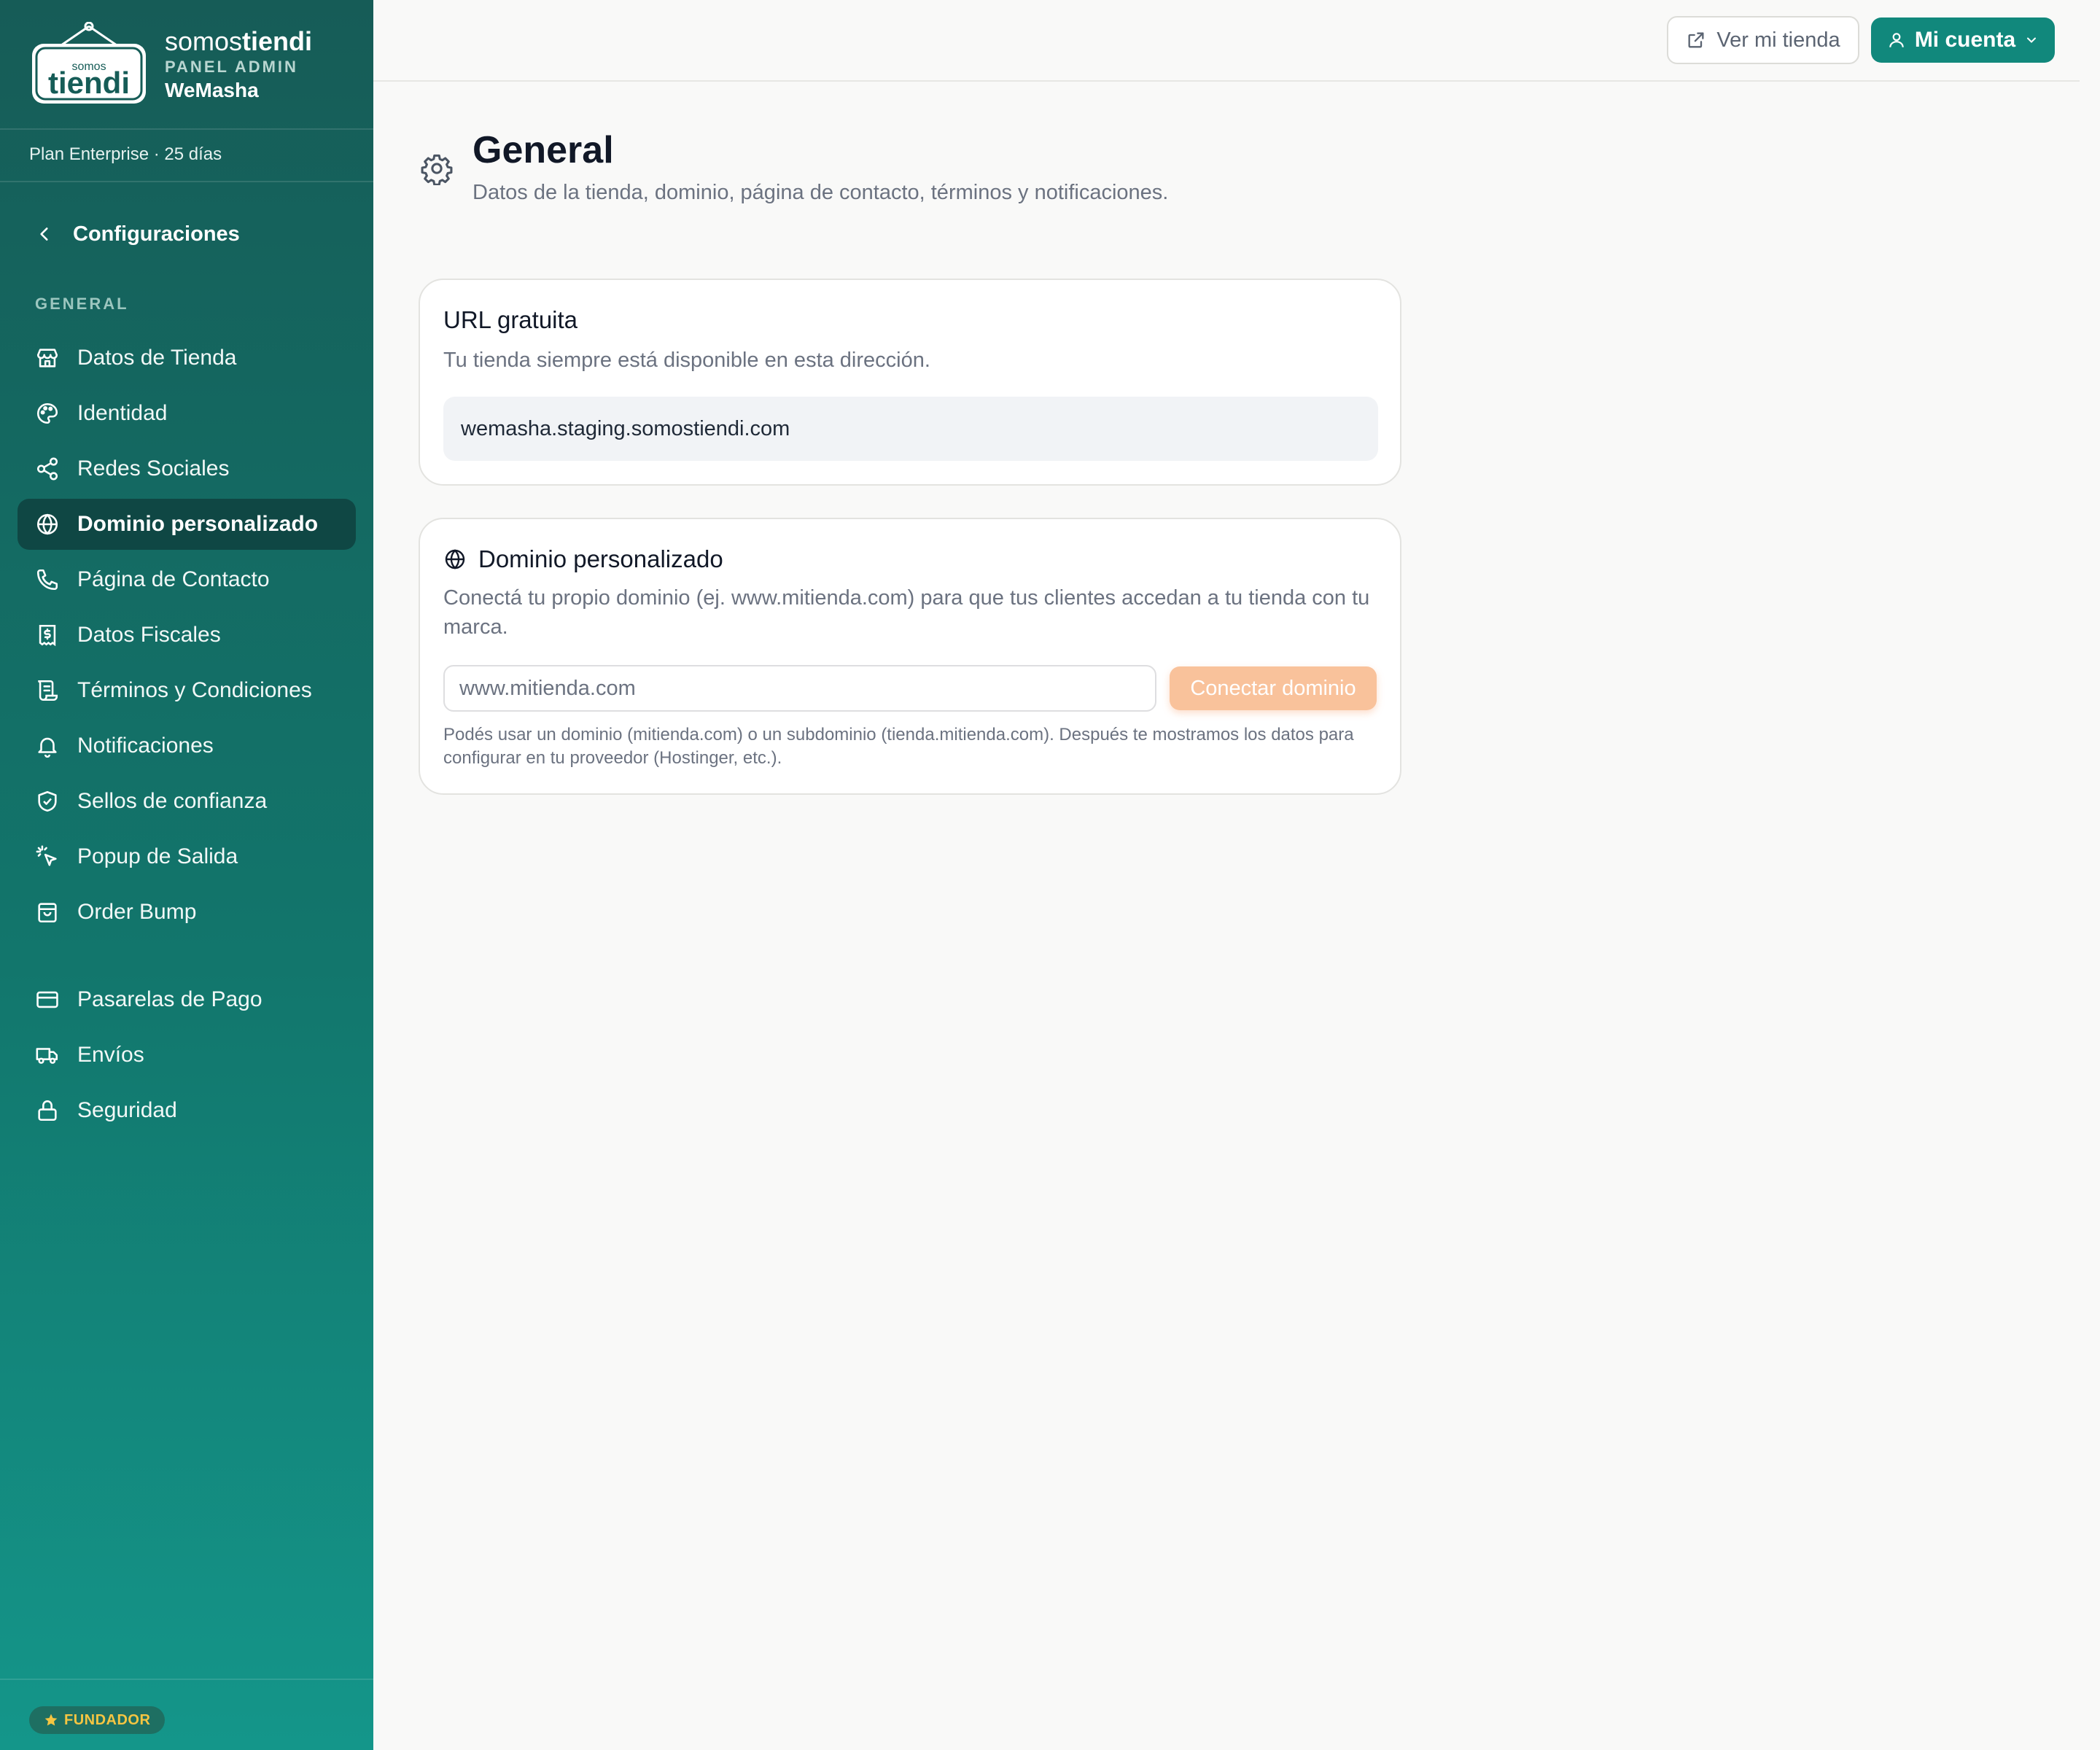 This screenshot has height=1750, width=2100. What do you see at coordinates (1696, 40) in the screenshot?
I see `external-link-icon` at bounding box center [1696, 40].